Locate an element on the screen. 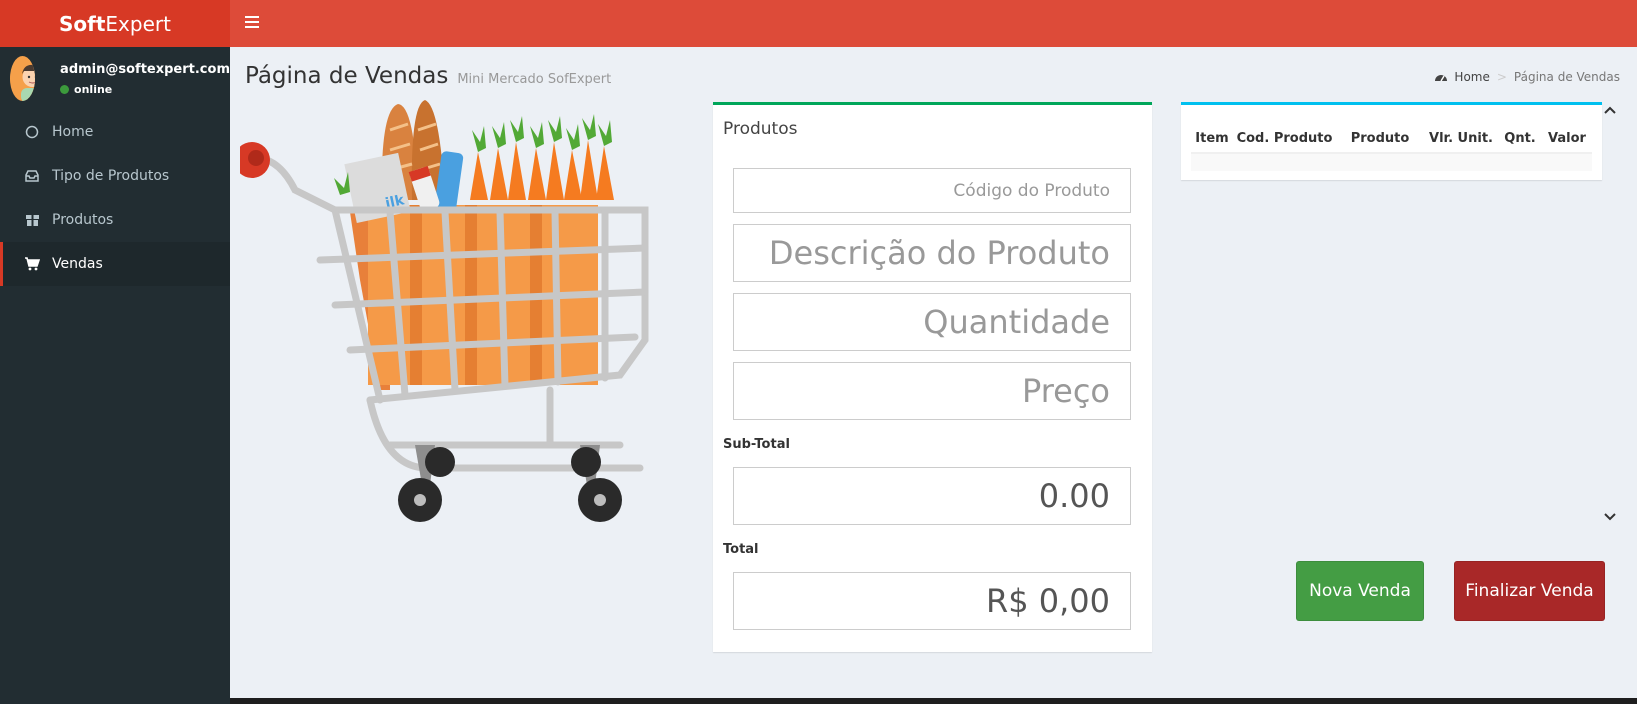  quantidade-input: Quantidade is located at coordinates (932, 322).